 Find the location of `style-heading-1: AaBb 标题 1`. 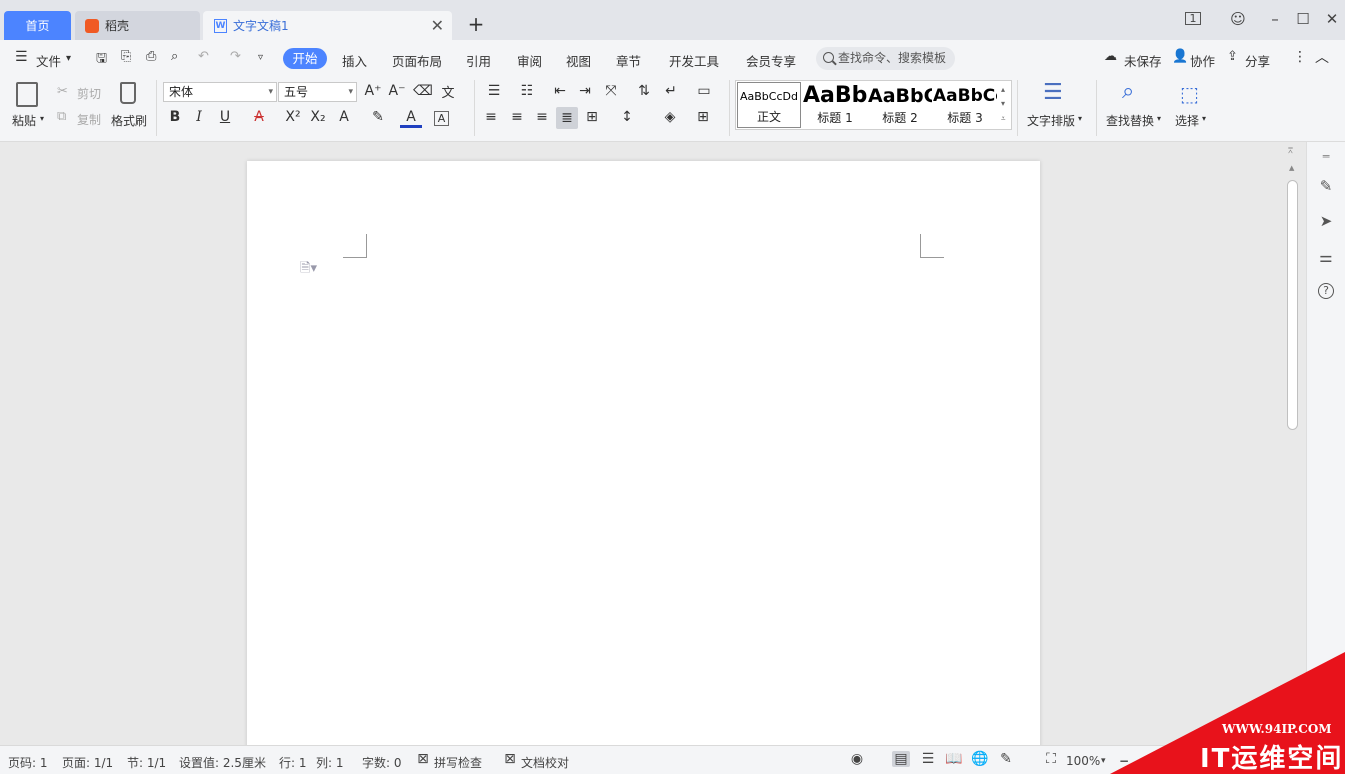

style-heading-1: AaBb 标题 1 is located at coordinates (835, 105).